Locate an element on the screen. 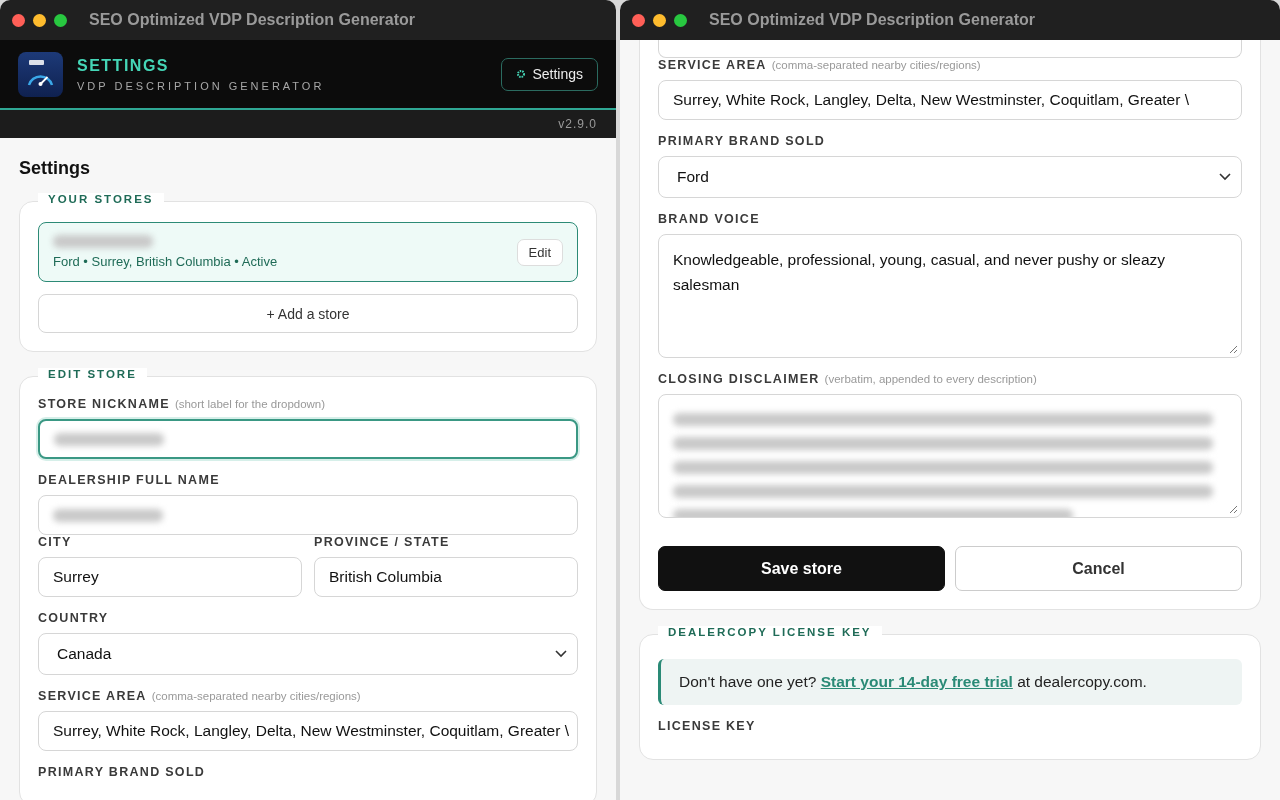  save-button: Save store is located at coordinates (801, 568).